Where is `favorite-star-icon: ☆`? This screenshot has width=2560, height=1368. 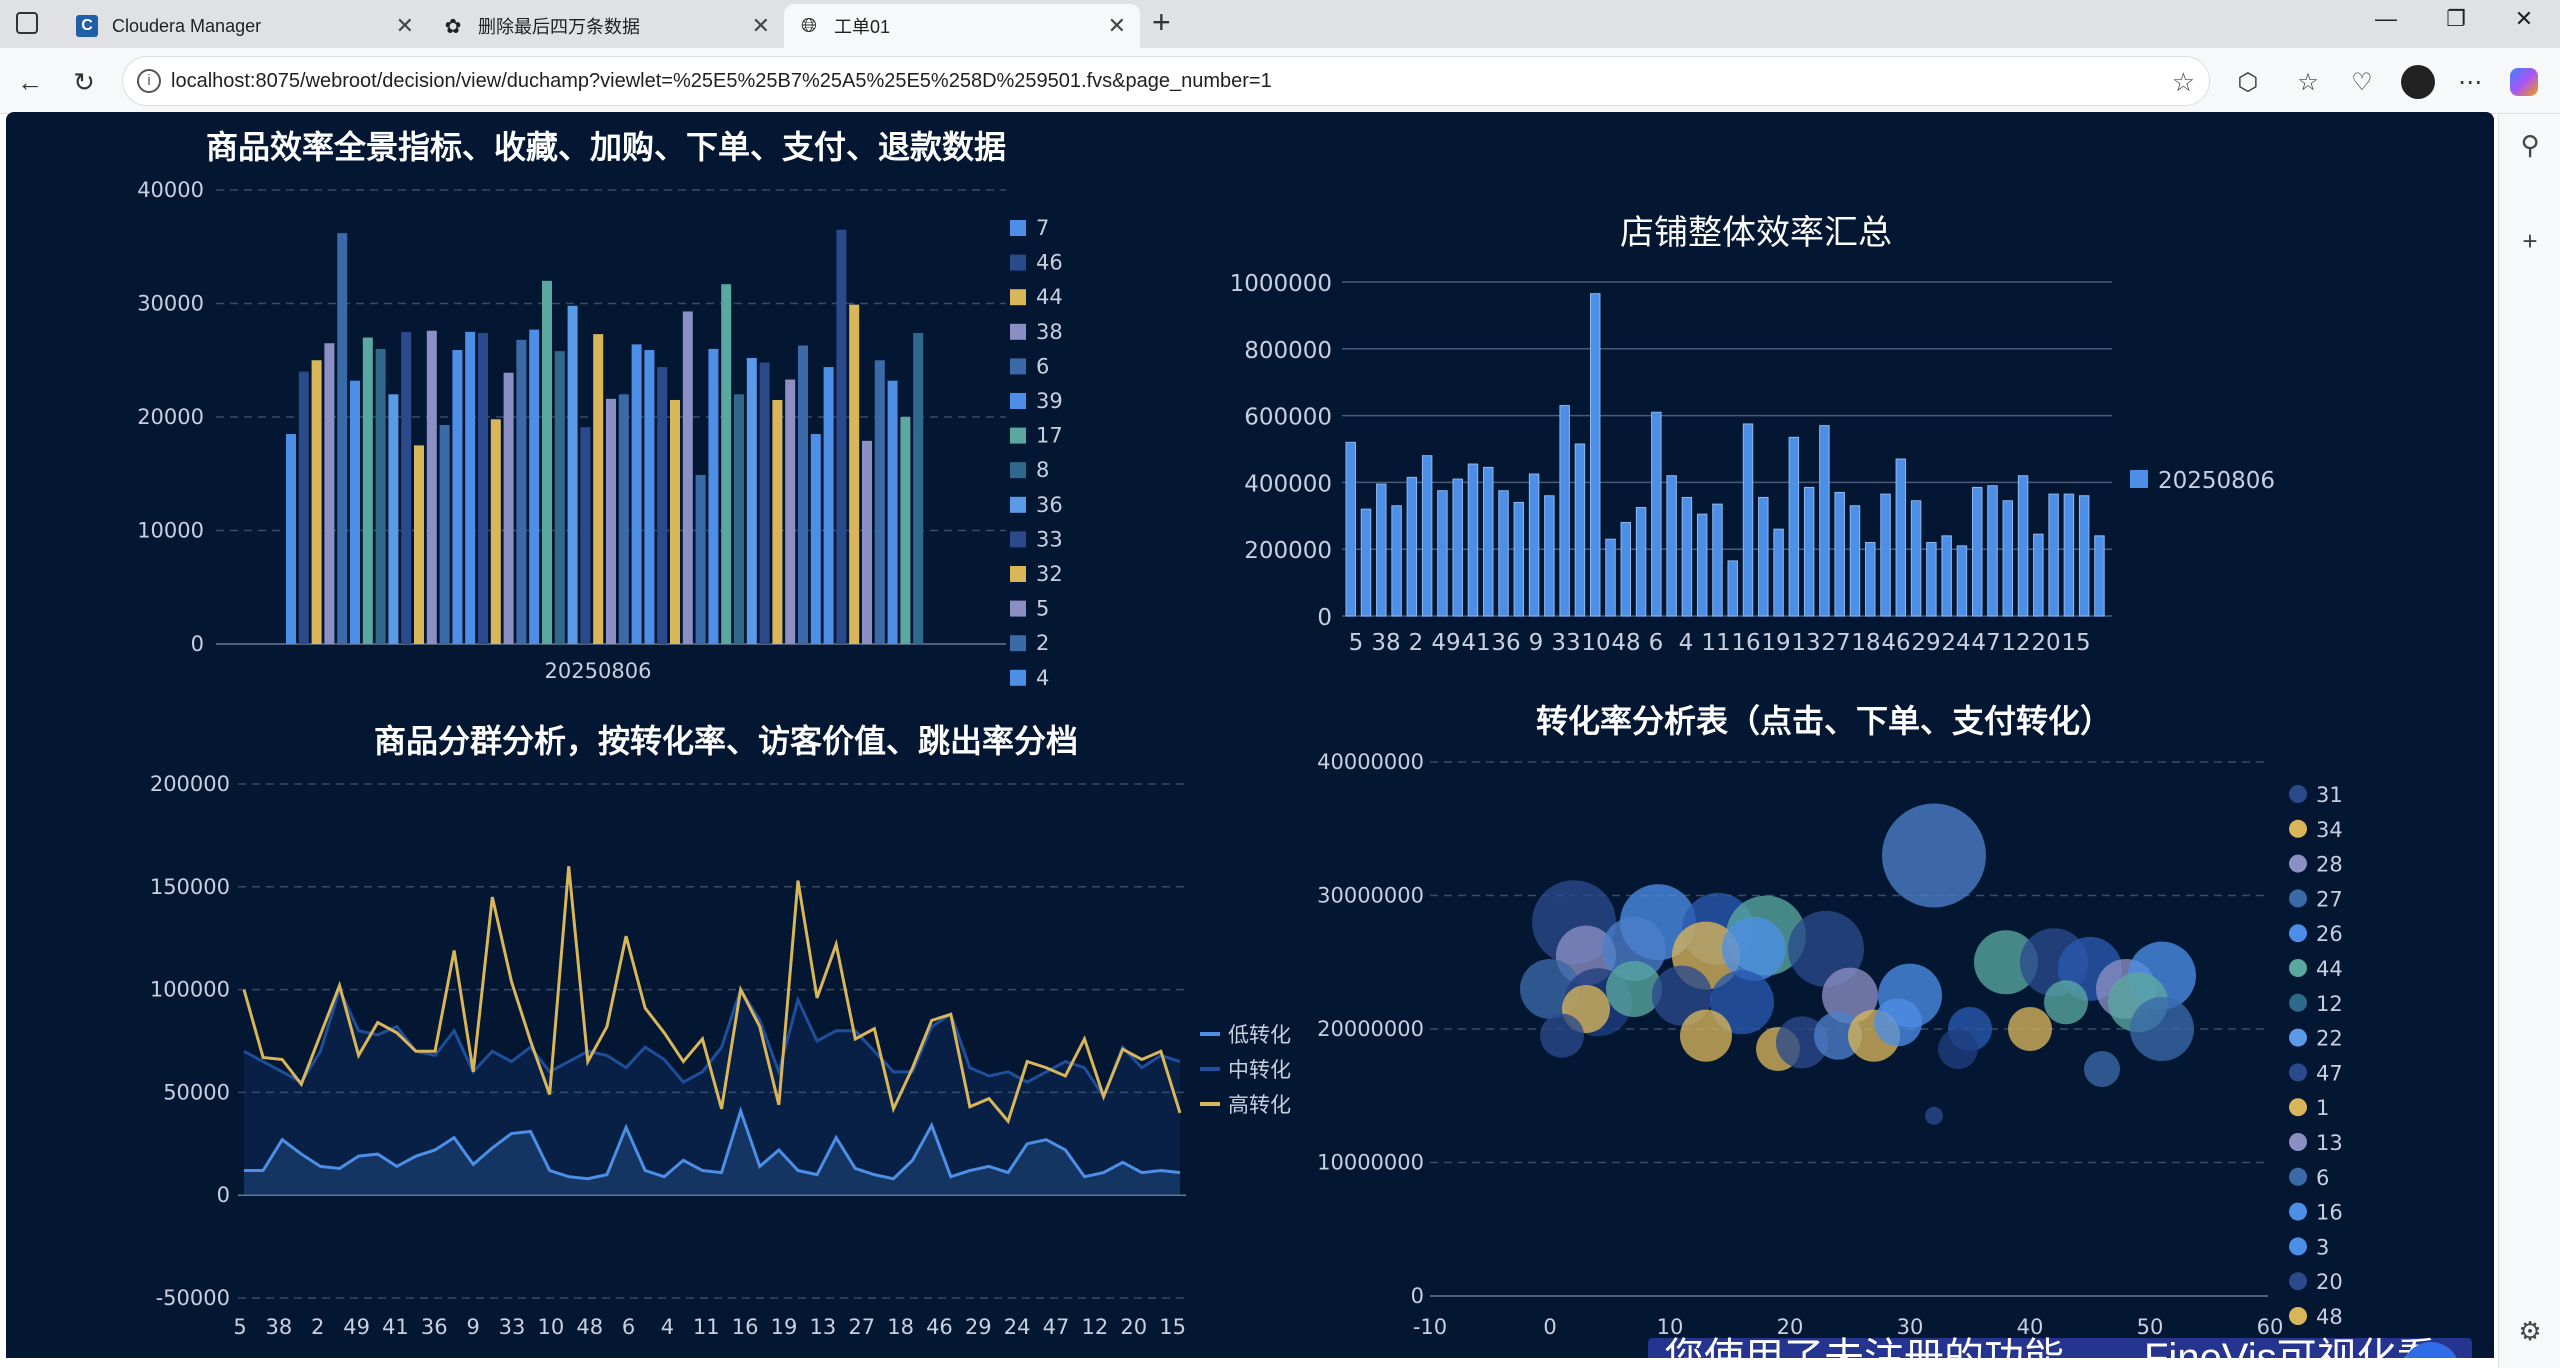
favorite-star-icon: ☆ is located at coordinates (2183, 82).